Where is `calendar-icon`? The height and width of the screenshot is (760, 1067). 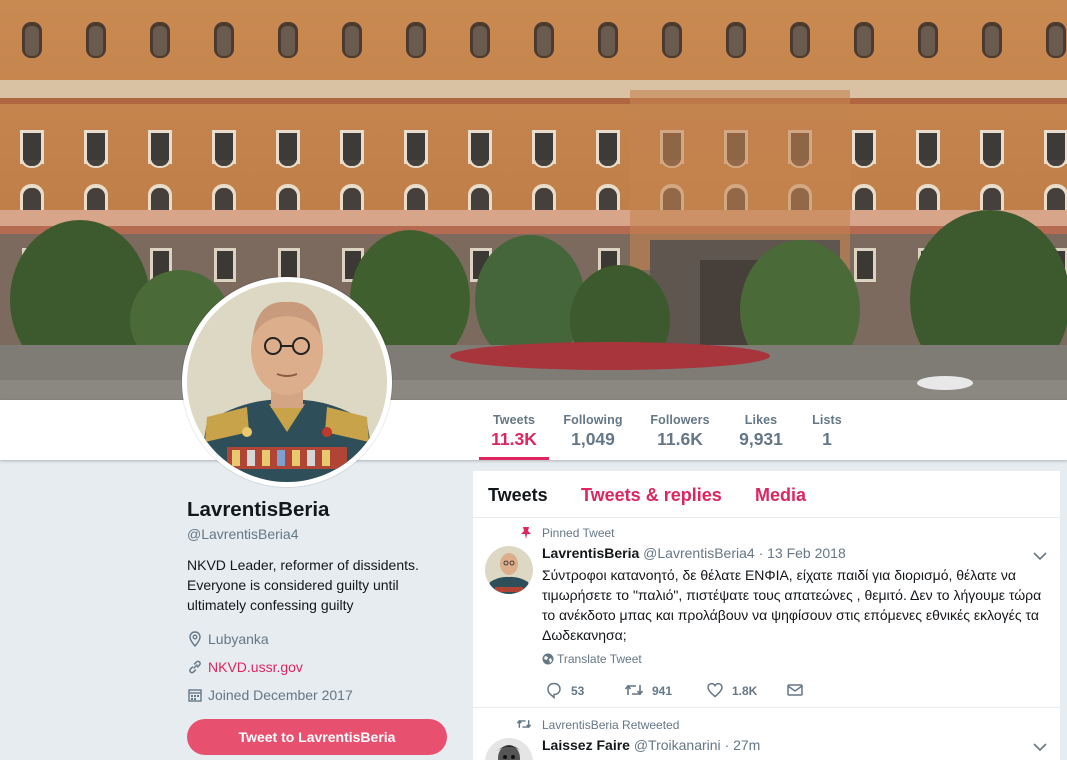 calendar-icon is located at coordinates (195, 695).